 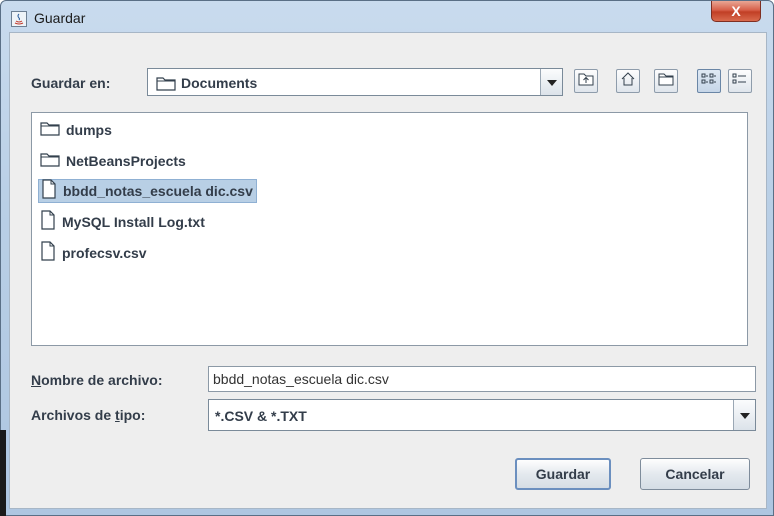 What do you see at coordinates (104, 253) in the screenshot?
I see `list-item-label: profecsv.csv` at bounding box center [104, 253].